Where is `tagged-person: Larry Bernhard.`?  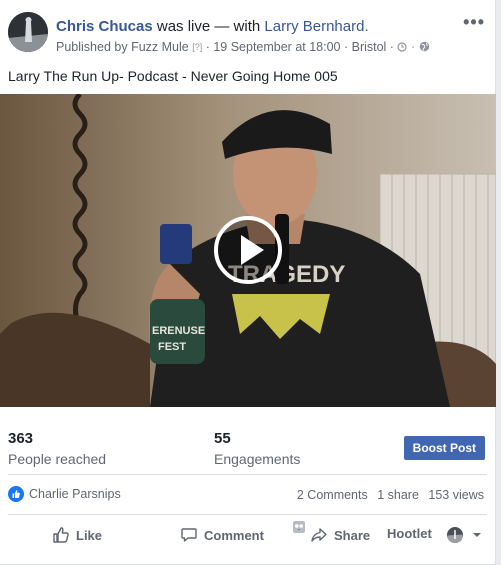 tagged-person: Larry Bernhard. is located at coordinates (316, 26).